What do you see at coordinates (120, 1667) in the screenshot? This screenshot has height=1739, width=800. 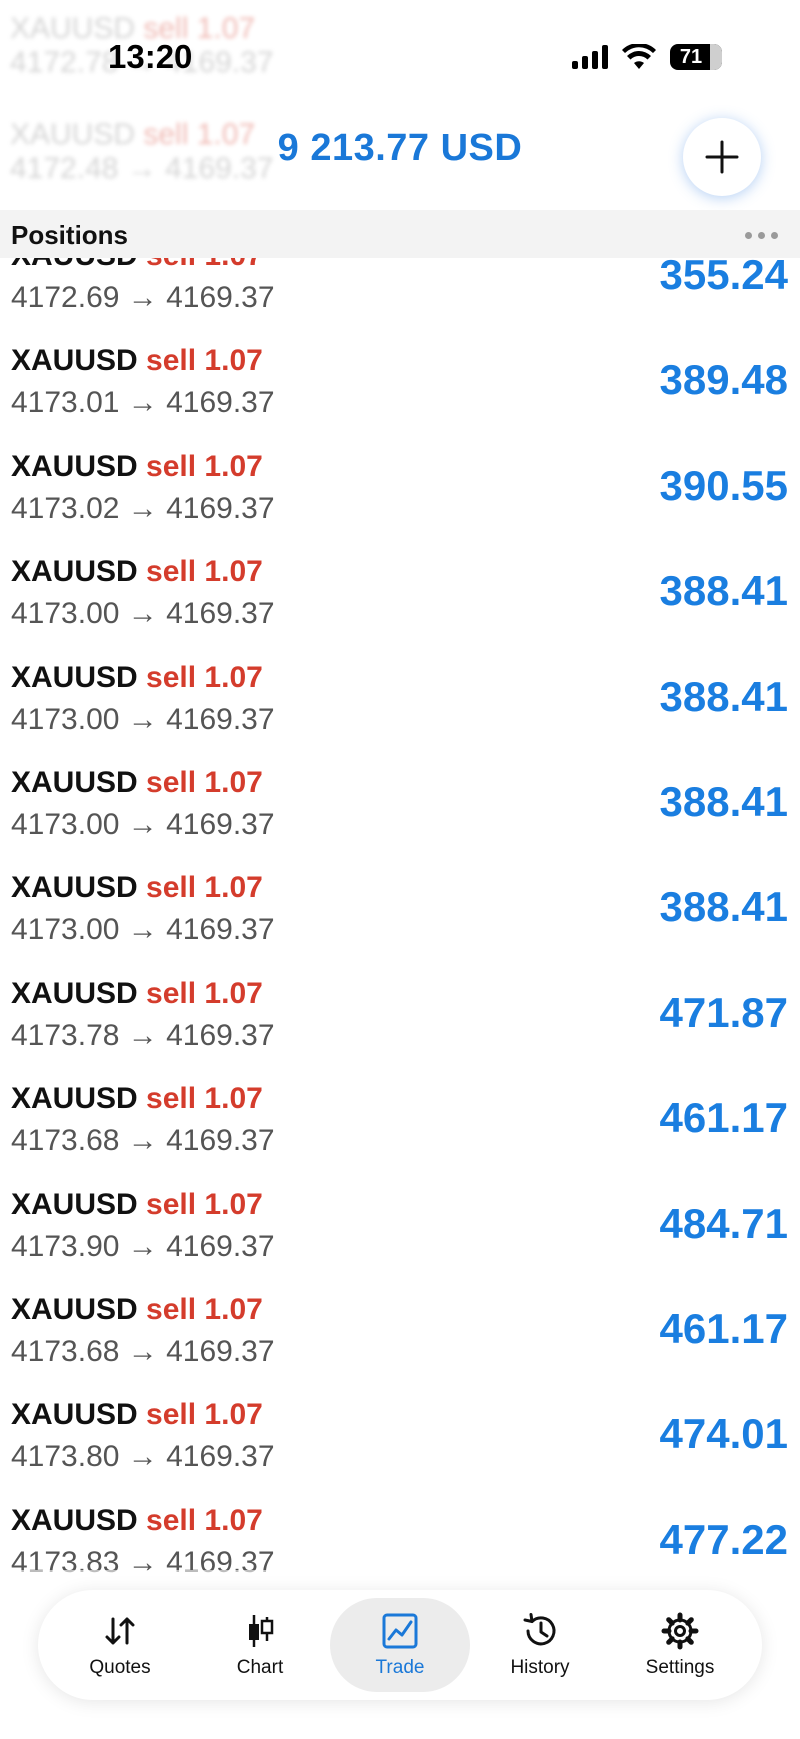 I see `tab-label: Quotes` at bounding box center [120, 1667].